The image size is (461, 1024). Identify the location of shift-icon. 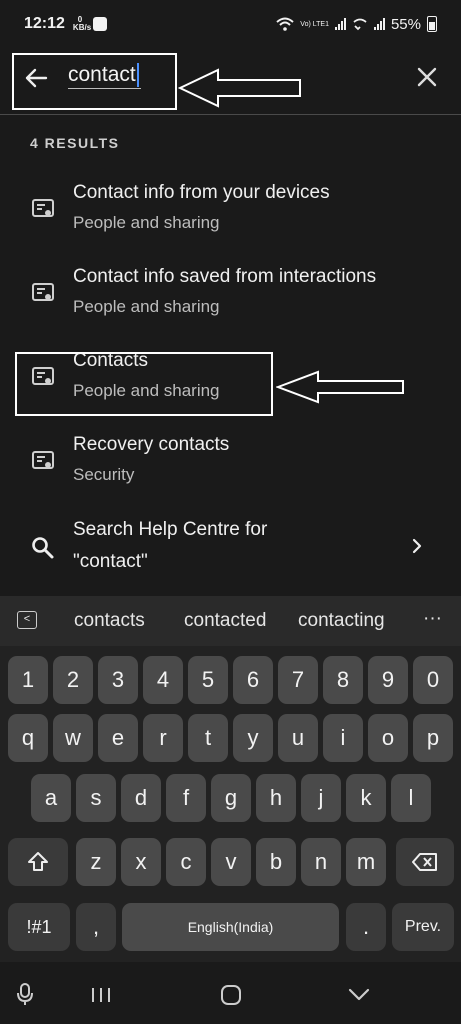
(38, 861).